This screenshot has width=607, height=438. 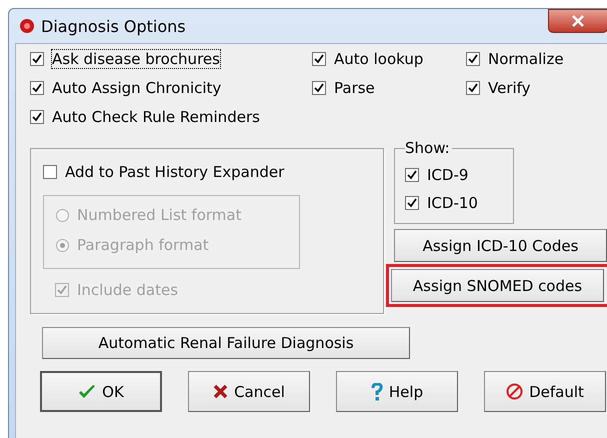 I want to click on radio-label: Paragraph format, so click(x=143, y=245).